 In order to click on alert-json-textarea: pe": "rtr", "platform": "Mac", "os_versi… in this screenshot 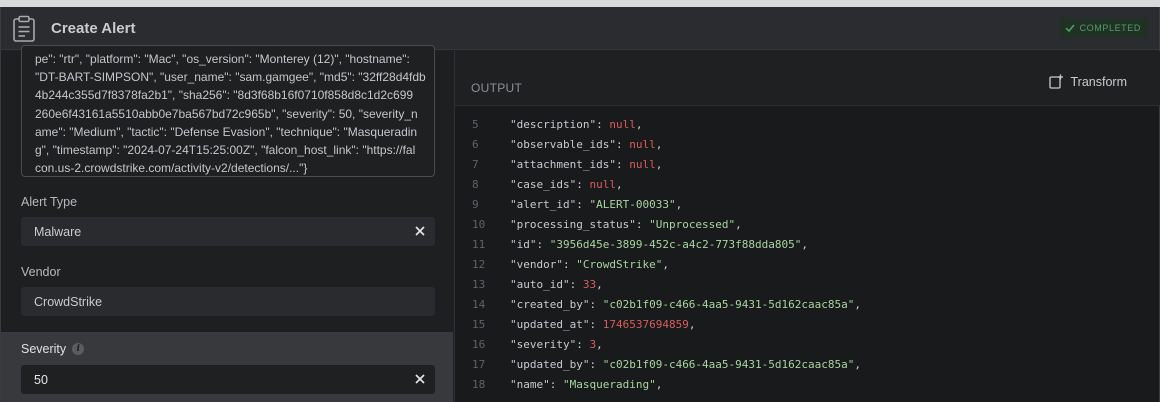, I will do `click(228, 111)`.